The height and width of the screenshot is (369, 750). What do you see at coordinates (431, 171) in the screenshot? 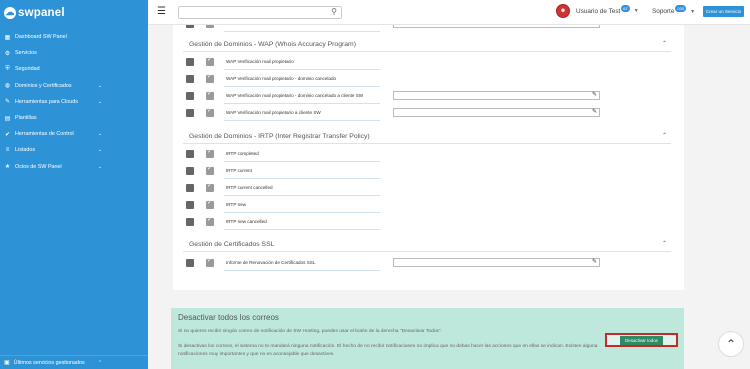
I see `table-row: IRTP current` at bounding box center [431, 171].